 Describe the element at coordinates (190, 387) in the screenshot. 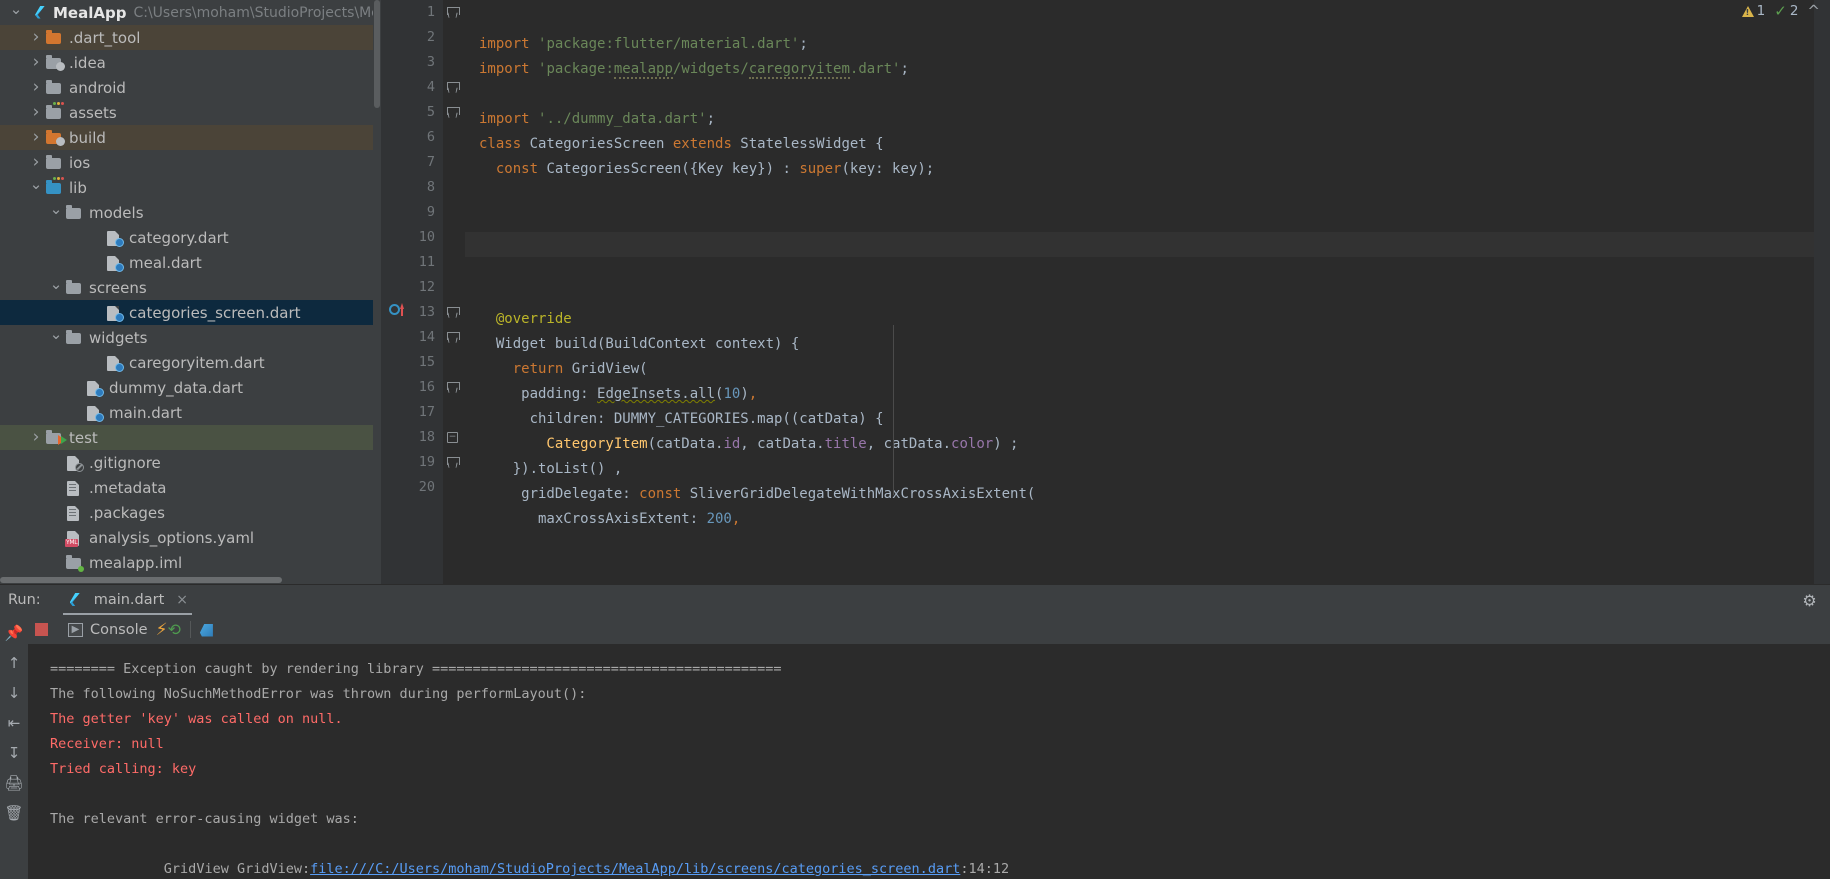

I see `tree-item-dummy-data-dart: dummy_data.dart` at that location.